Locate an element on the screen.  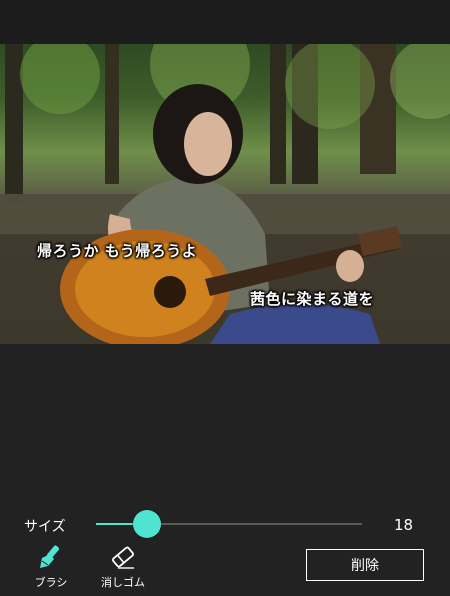
size-slider is located at coordinates (229, 524).